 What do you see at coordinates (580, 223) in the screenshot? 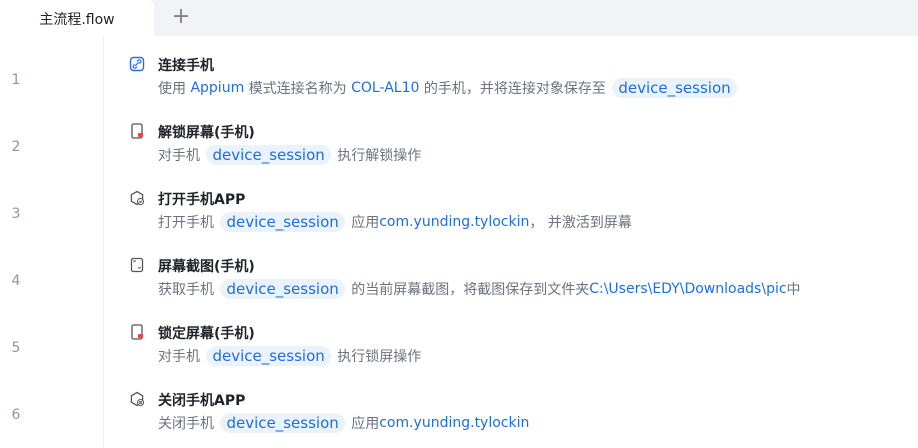
I see `description-text: ， 并激活到屏幕` at bounding box center [580, 223].